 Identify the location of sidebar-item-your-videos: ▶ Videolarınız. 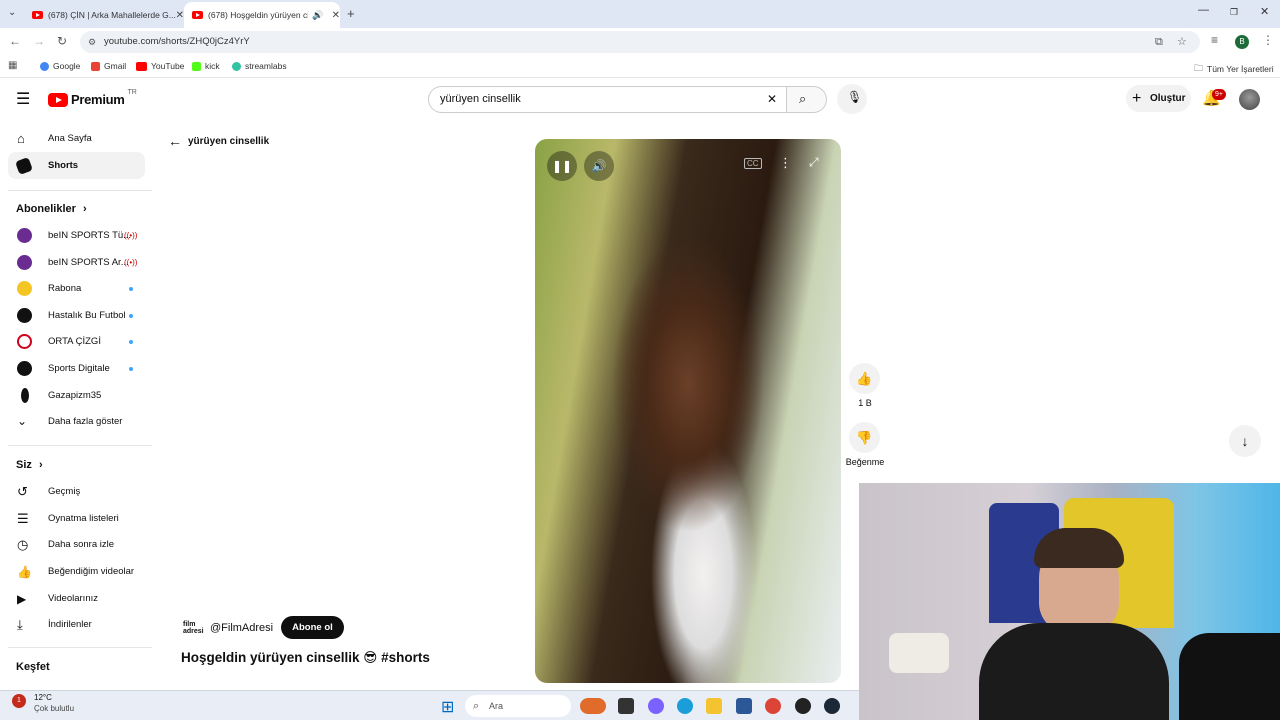
(76, 598).